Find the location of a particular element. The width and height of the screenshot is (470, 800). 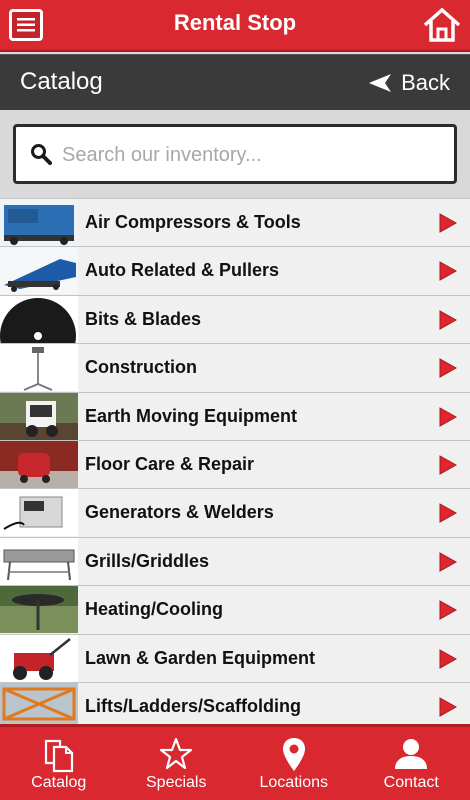

search-bar is located at coordinates (235, 154).